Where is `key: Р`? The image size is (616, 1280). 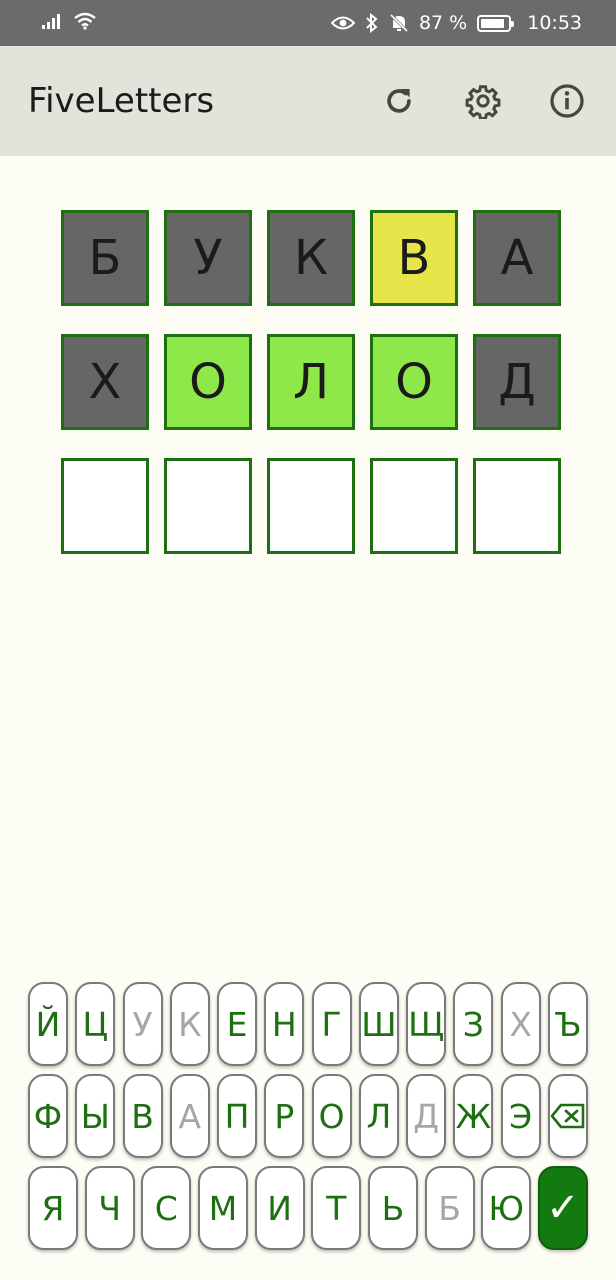
key: Р is located at coordinates (284, 1116).